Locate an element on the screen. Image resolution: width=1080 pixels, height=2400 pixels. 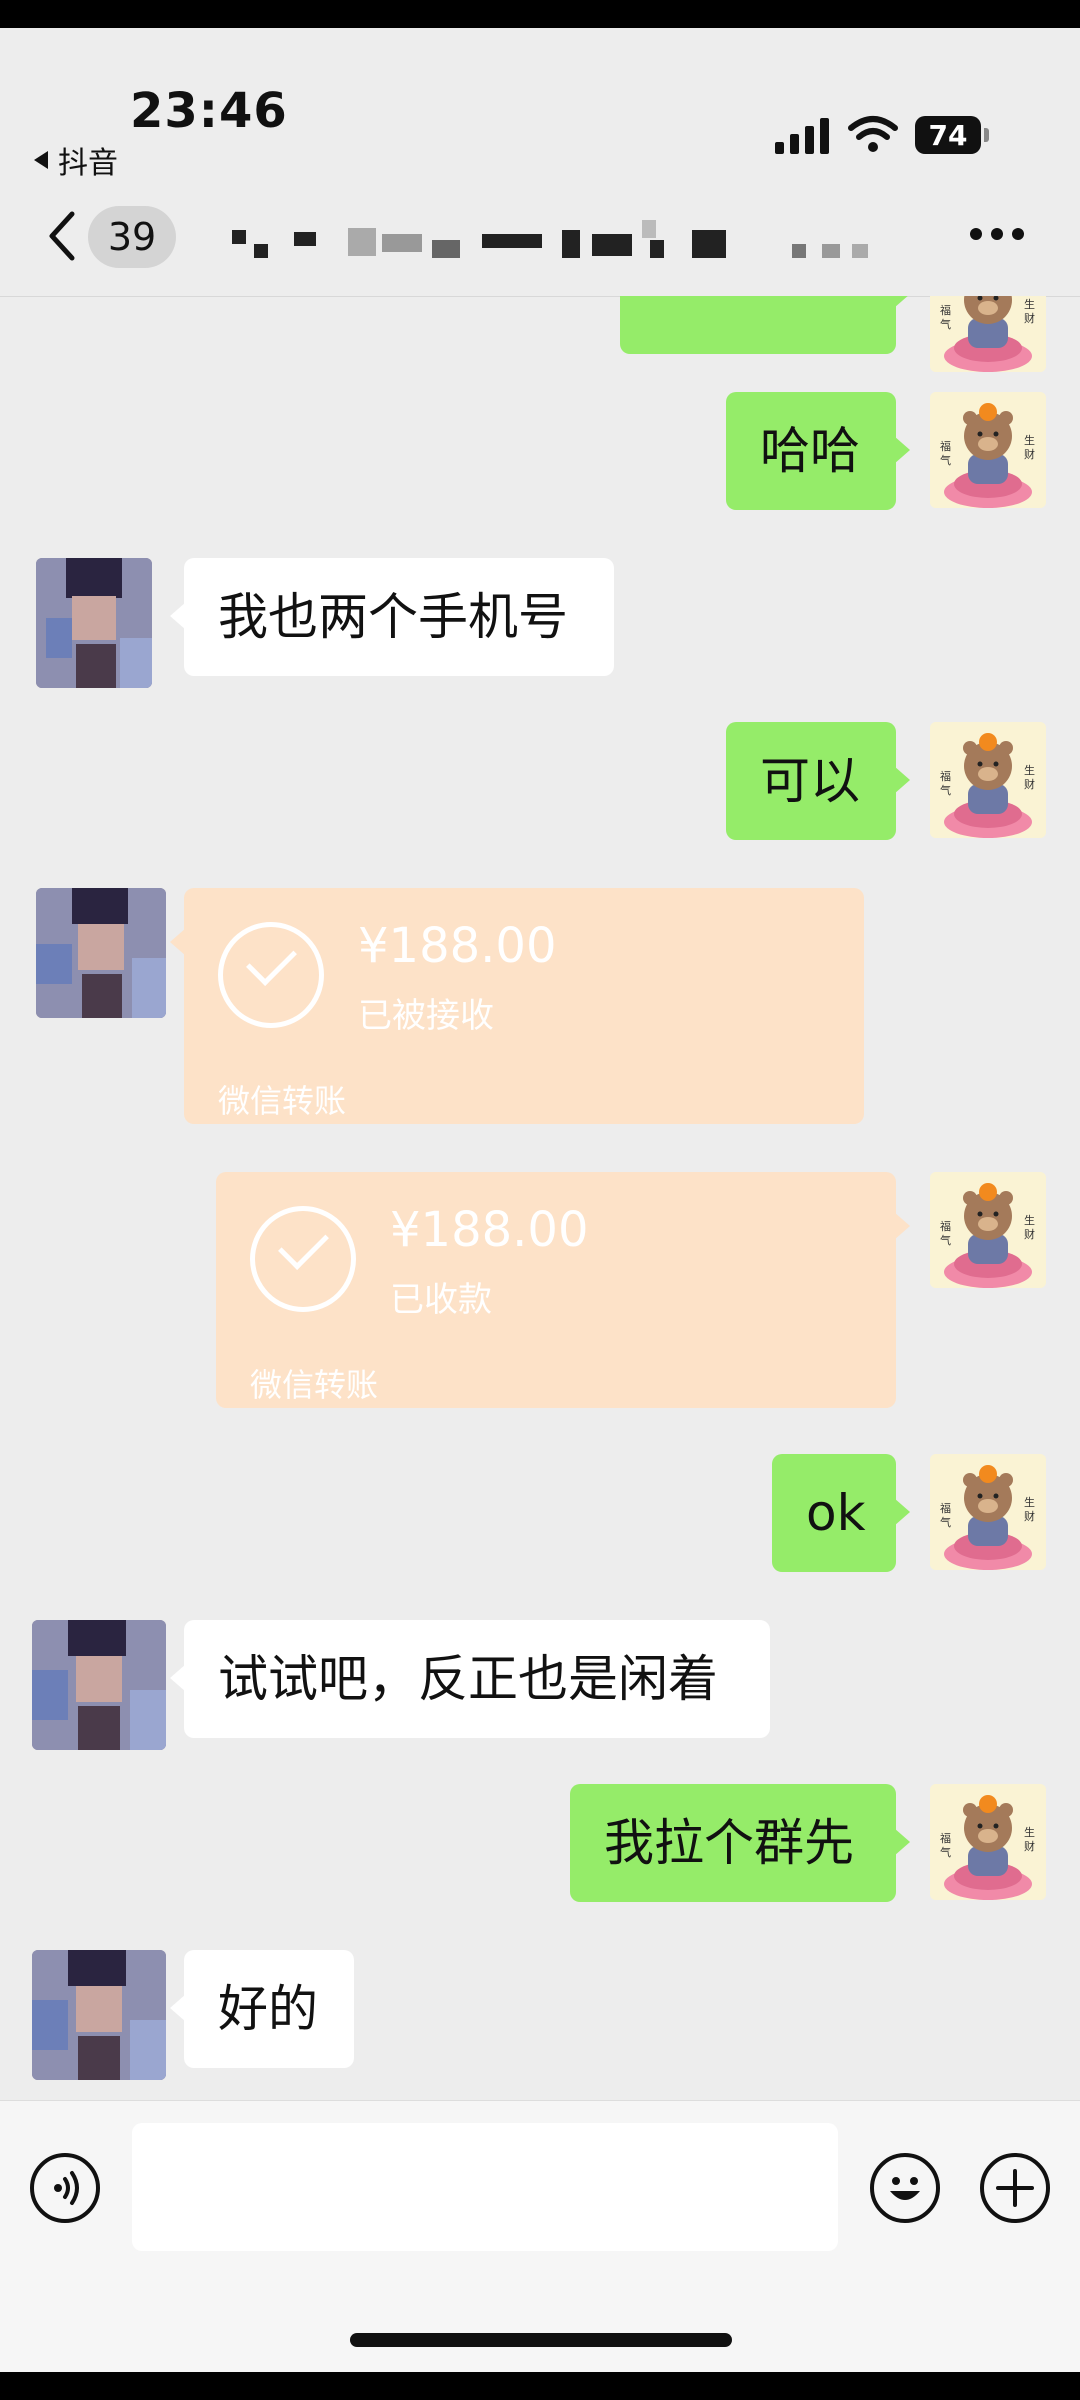
status-time: 23:46 is located at coordinates (209, 111).